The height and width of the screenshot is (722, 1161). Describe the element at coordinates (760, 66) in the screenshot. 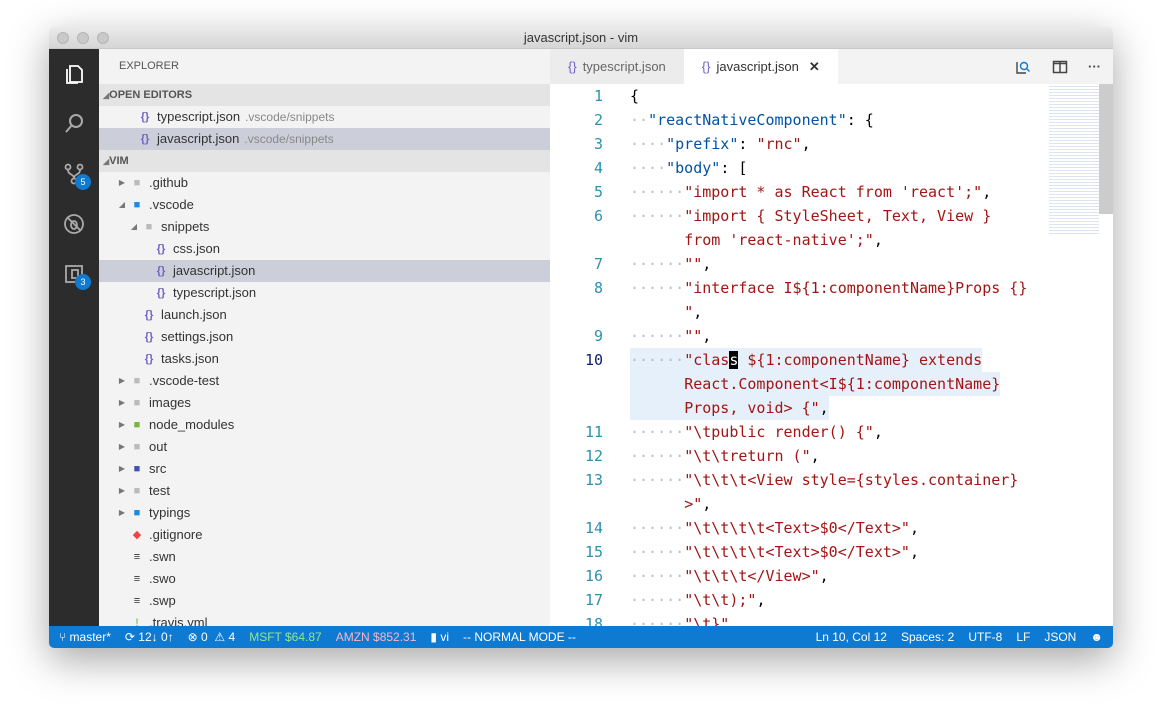

I see `tab-javascript-json: {} javascript.json ✕` at that location.